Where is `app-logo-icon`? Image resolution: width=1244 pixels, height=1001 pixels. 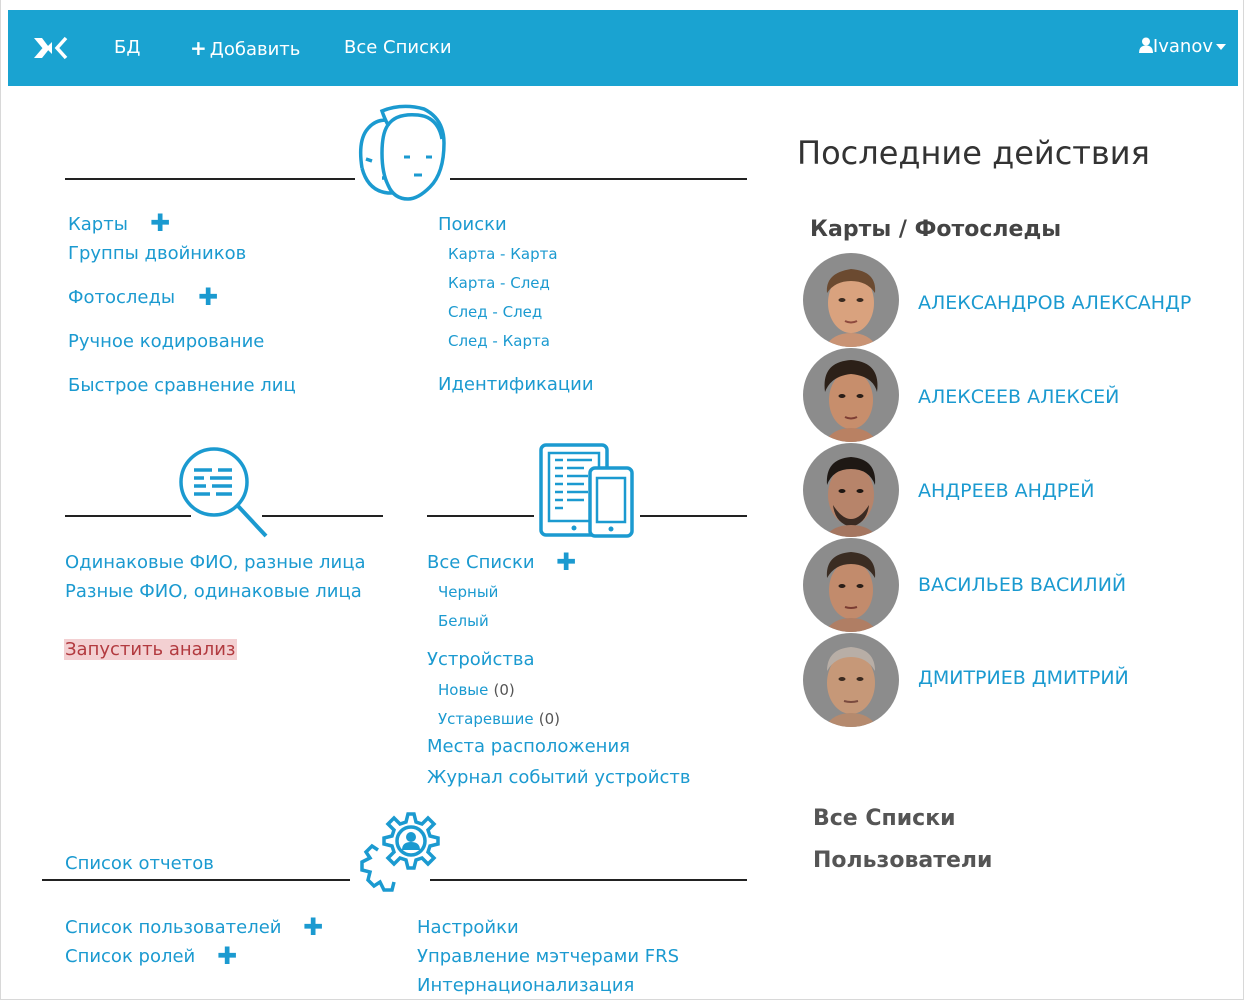 app-logo-icon is located at coordinates (52, 50).